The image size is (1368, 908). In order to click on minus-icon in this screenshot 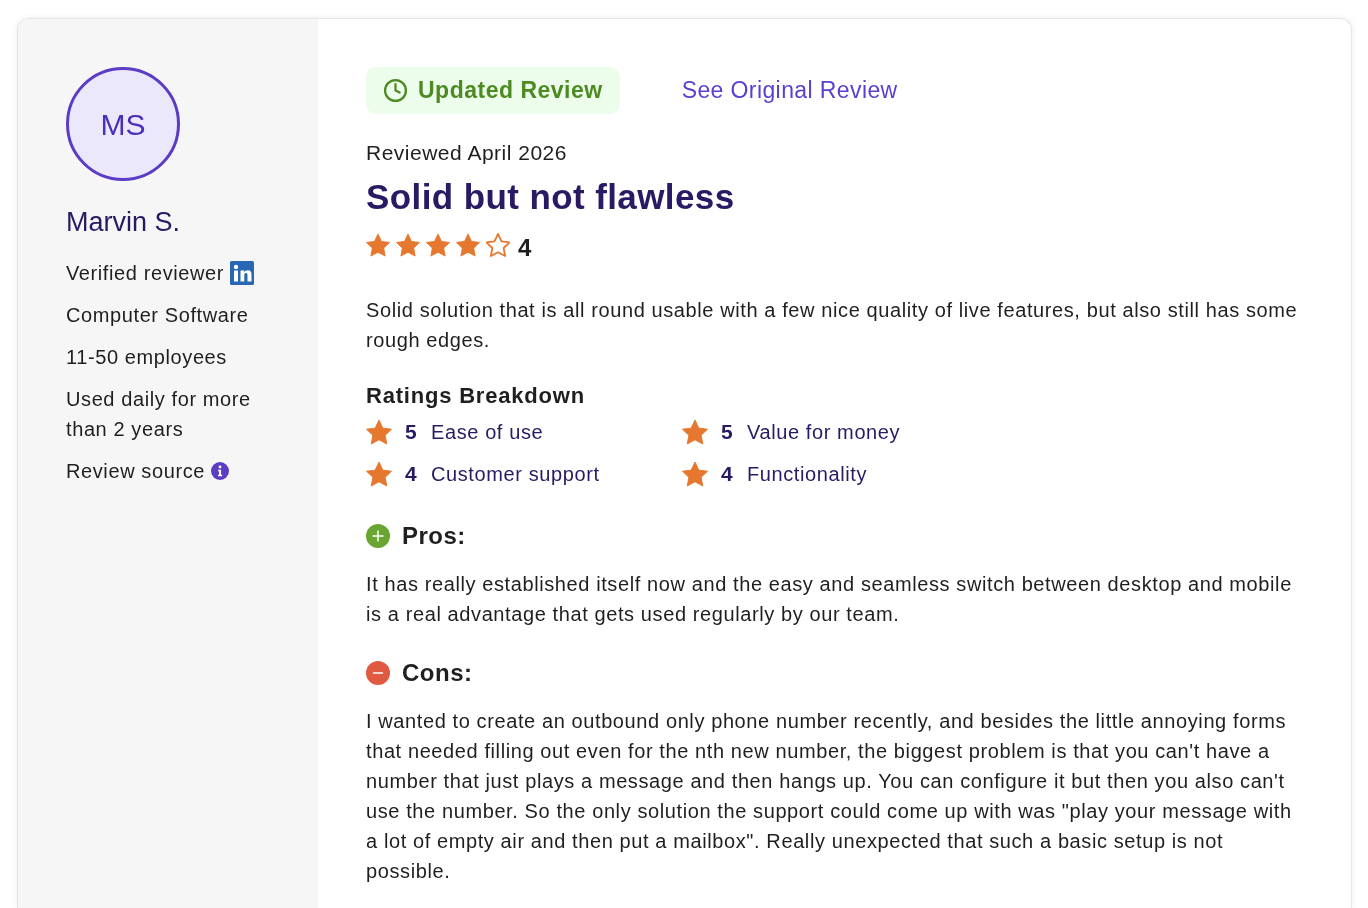, I will do `click(378, 673)`.